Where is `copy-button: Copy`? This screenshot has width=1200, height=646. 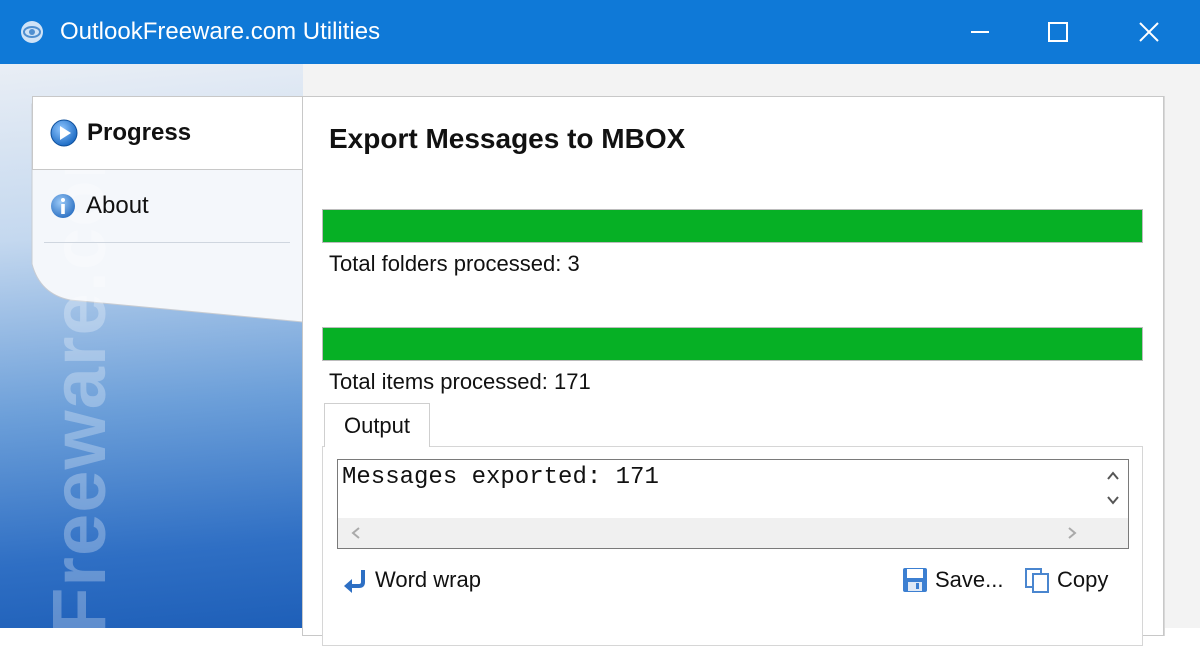 copy-button: Copy is located at coordinates (1065, 580).